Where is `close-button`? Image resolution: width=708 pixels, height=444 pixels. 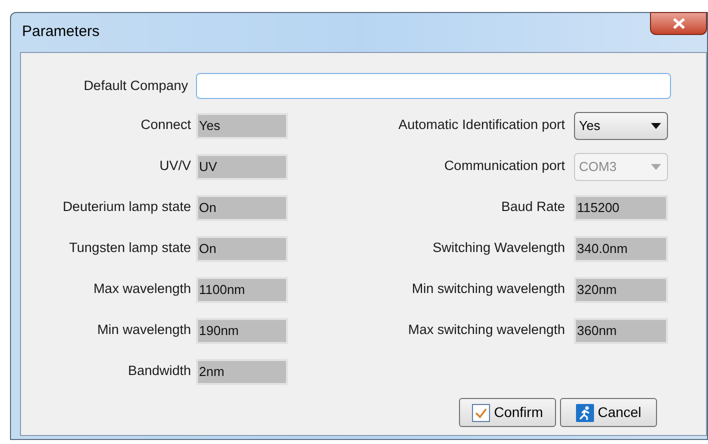 close-button is located at coordinates (678, 23).